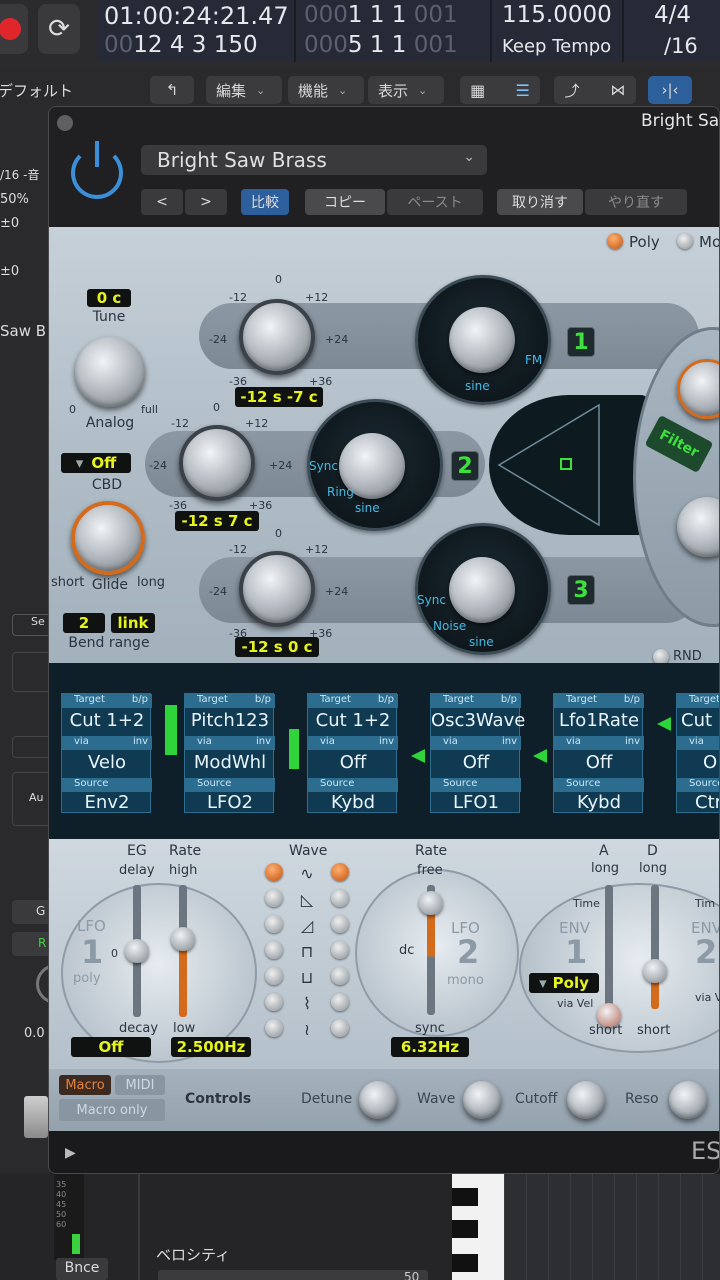 The width and height of the screenshot is (720, 1280). What do you see at coordinates (476, 804) in the screenshot?
I see `slot-source-value: LFO1` at bounding box center [476, 804].